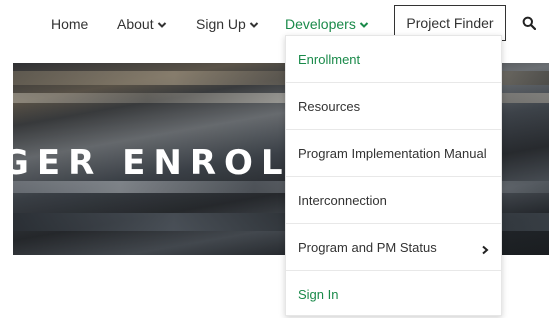 Image resolution: width=549 pixels, height=318 pixels. I want to click on nav-home: Home, so click(69, 24).